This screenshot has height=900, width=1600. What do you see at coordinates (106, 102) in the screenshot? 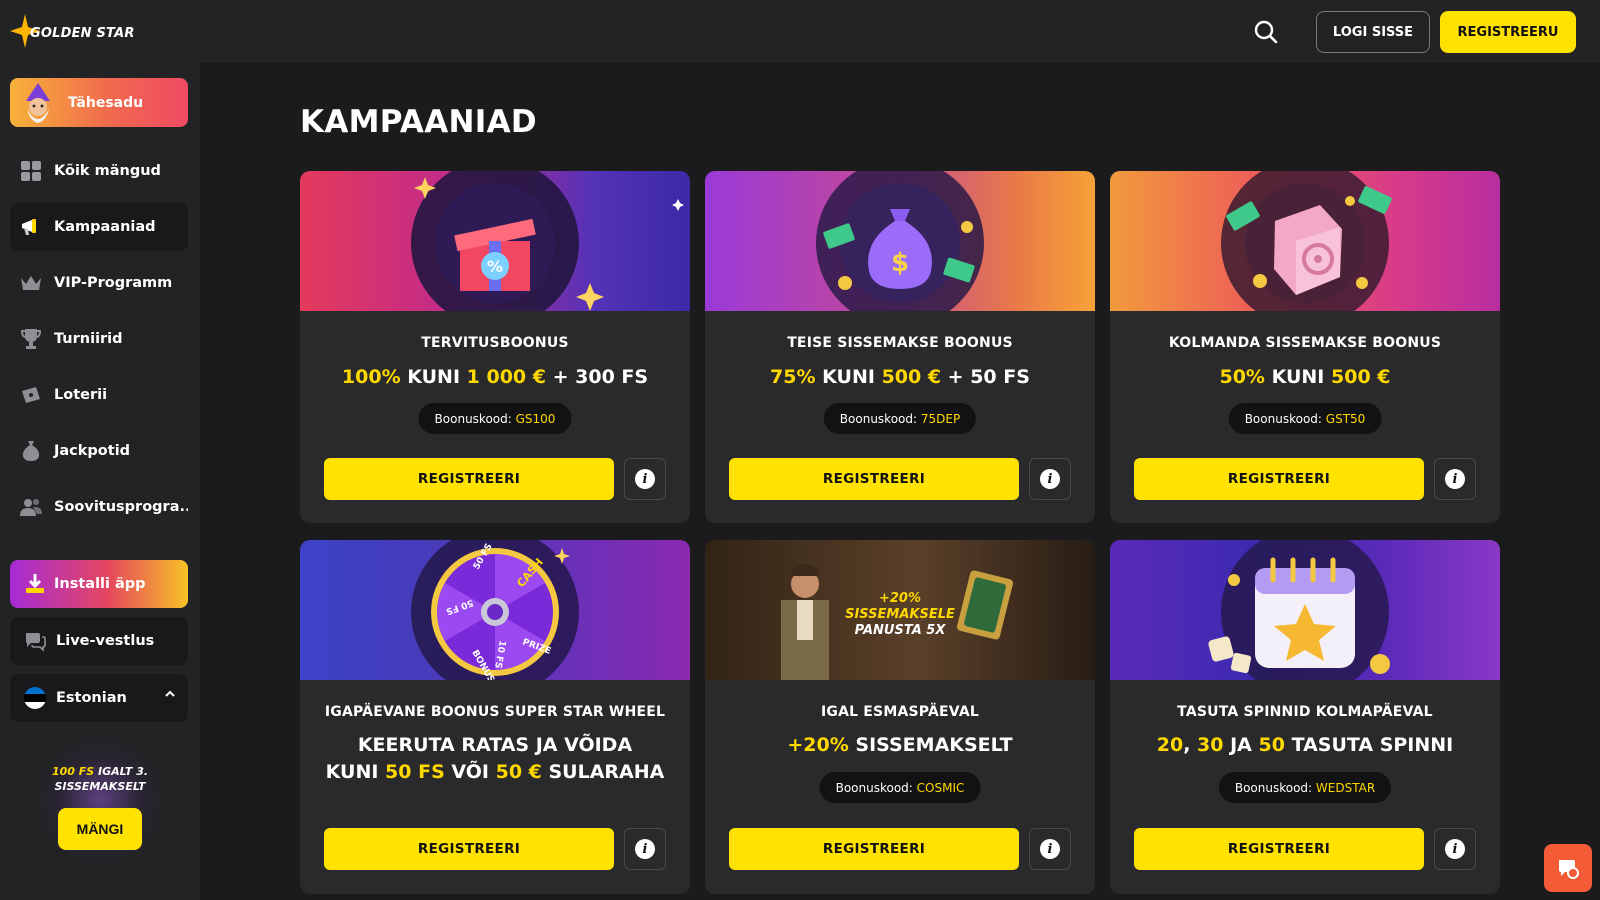
I see `promo-label: Tähesadu` at bounding box center [106, 102].